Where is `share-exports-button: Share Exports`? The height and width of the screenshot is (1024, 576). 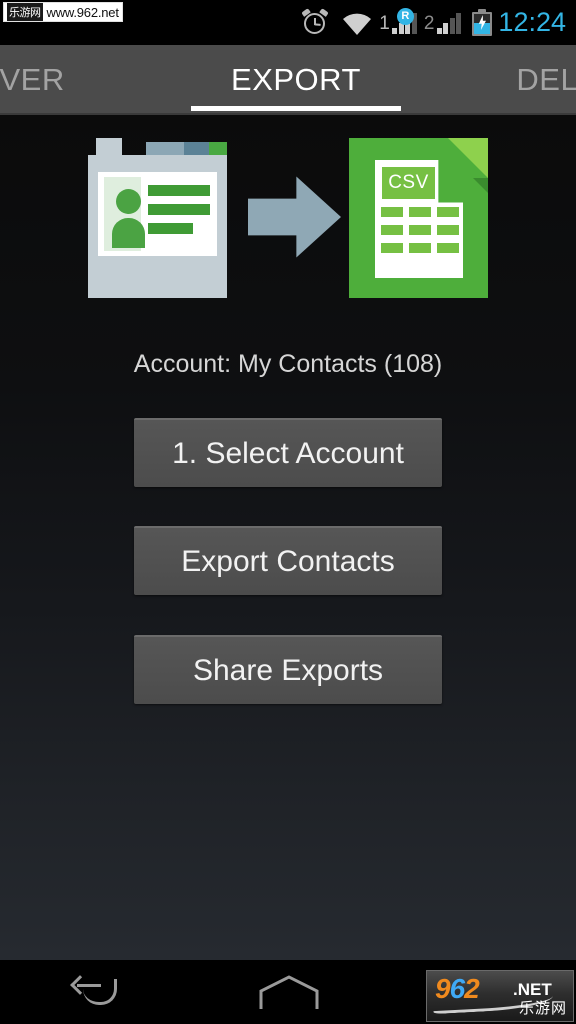 share-exports-button: Share Exports is located at coordinates (288, 669).